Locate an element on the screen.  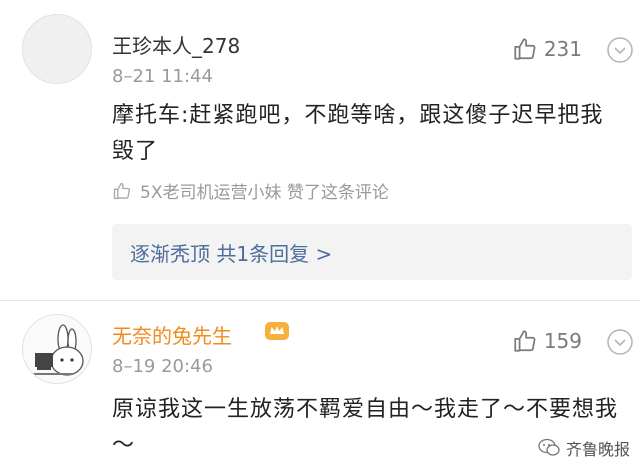
username: 王珍本人_278 is located at coordinates (176, 44).